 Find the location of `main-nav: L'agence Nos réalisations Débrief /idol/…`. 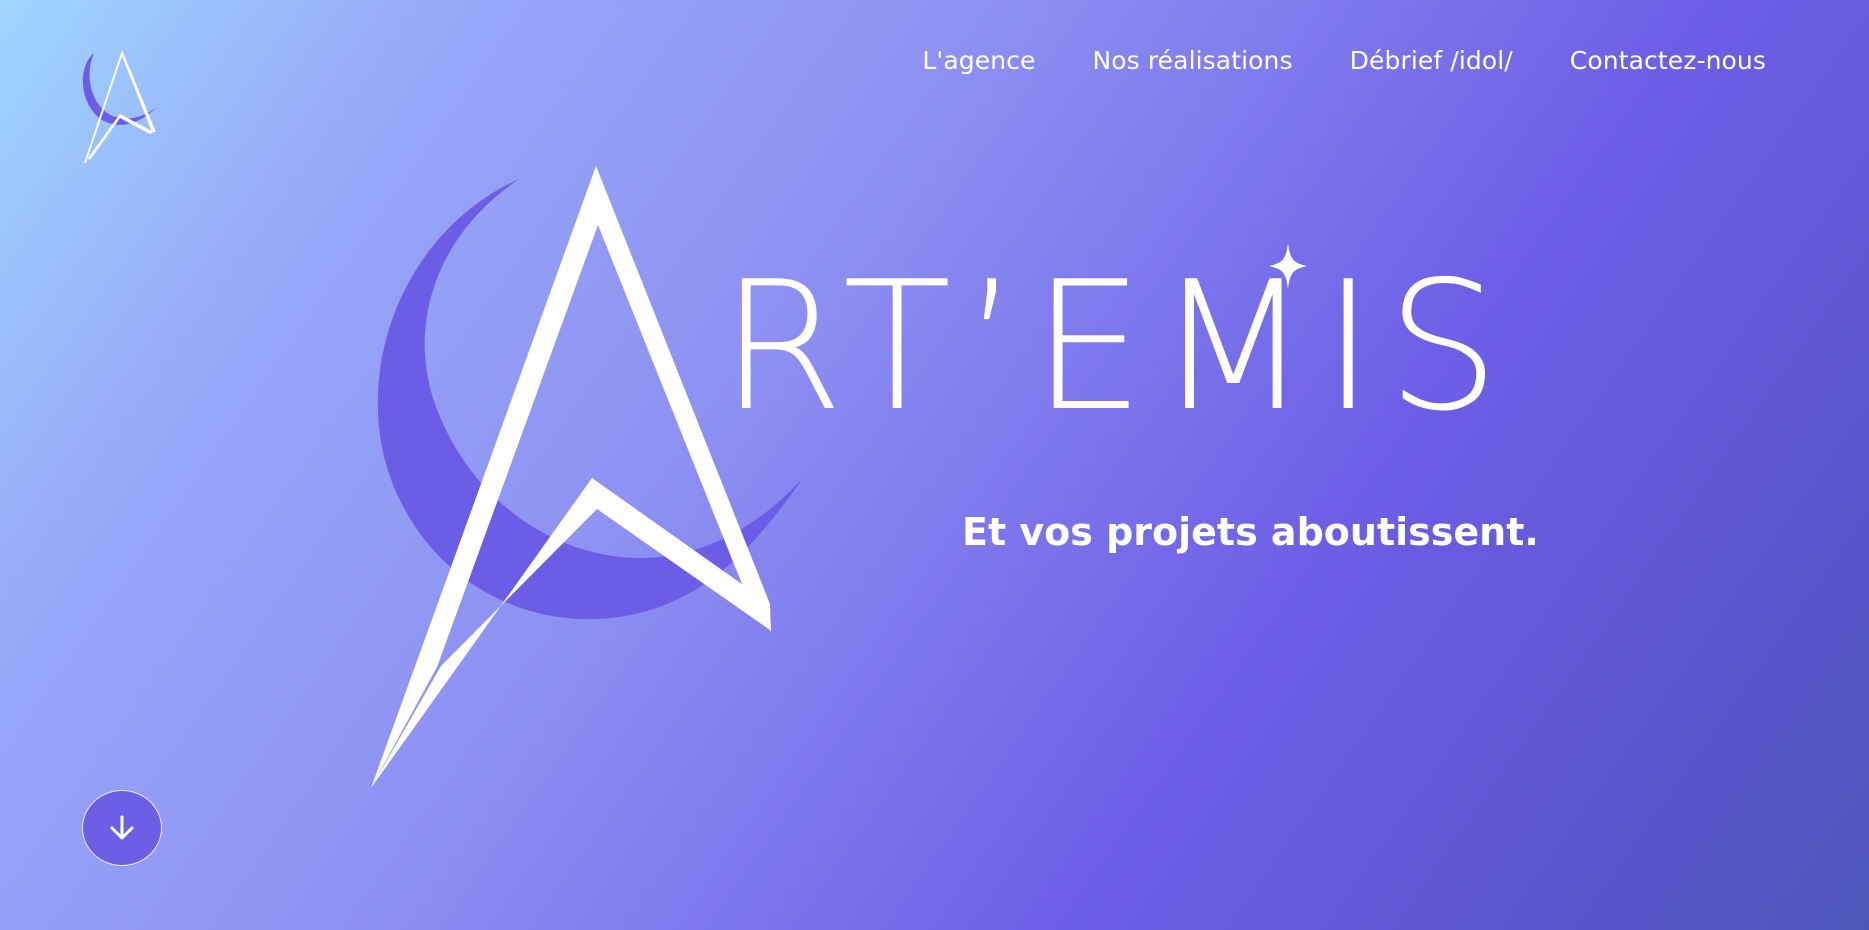

main-nav: L'agence Nos réalisations Débrief /idol/… is located at coordinates (1344, 60).